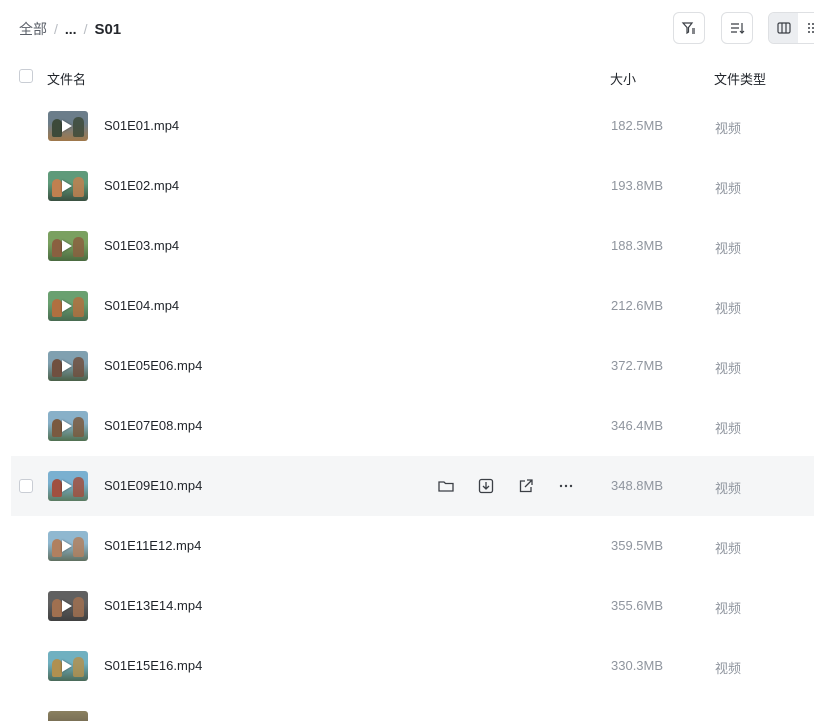 Image resolution: width=814 pixels, height=721 pixels. Describe the element at coordinates (412, 486) in the screenshot. I see `table-row: S01E09E10.mp4 348.8MB 视频` at that location.